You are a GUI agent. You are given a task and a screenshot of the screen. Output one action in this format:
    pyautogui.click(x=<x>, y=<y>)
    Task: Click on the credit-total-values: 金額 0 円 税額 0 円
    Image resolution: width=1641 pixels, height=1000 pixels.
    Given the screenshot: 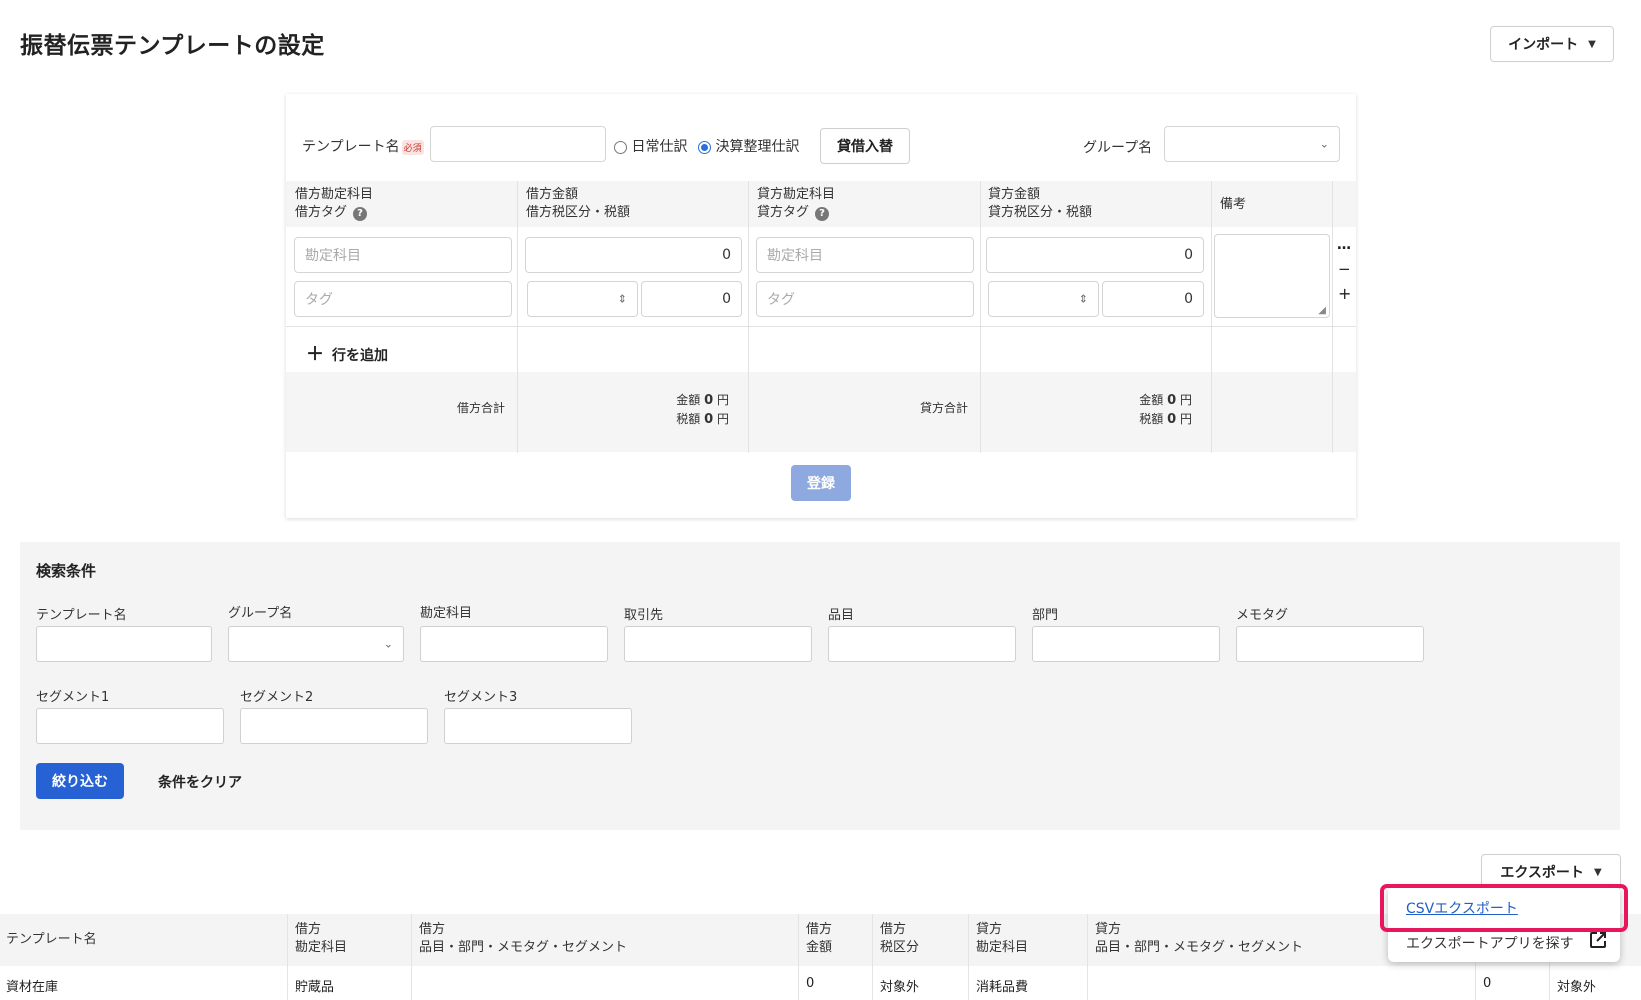 What is the action you would take?
    pyautogui.click(x=1165, y=410)
    